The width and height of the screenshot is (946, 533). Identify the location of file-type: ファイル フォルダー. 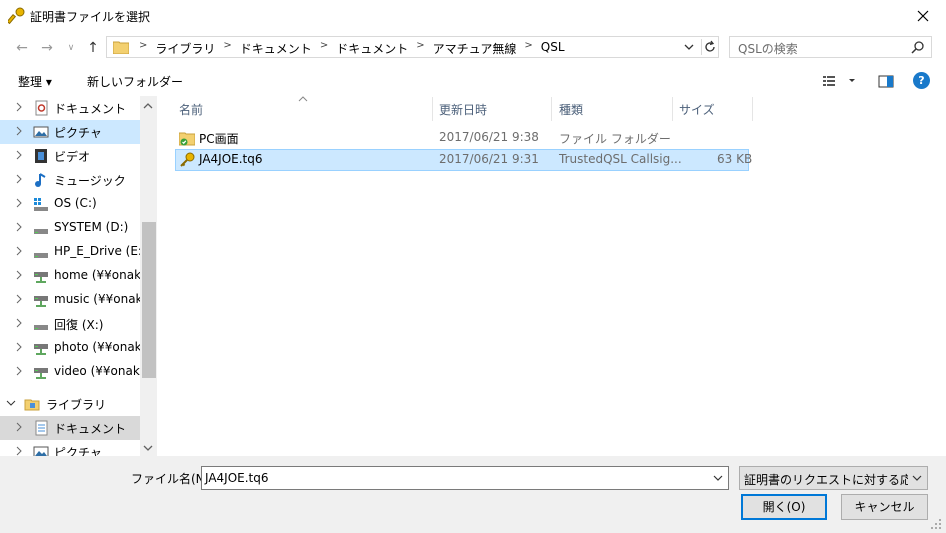
(615, 139).